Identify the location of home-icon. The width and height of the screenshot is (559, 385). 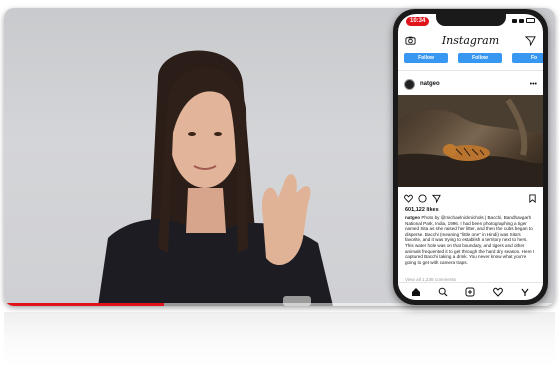
(416, 292).